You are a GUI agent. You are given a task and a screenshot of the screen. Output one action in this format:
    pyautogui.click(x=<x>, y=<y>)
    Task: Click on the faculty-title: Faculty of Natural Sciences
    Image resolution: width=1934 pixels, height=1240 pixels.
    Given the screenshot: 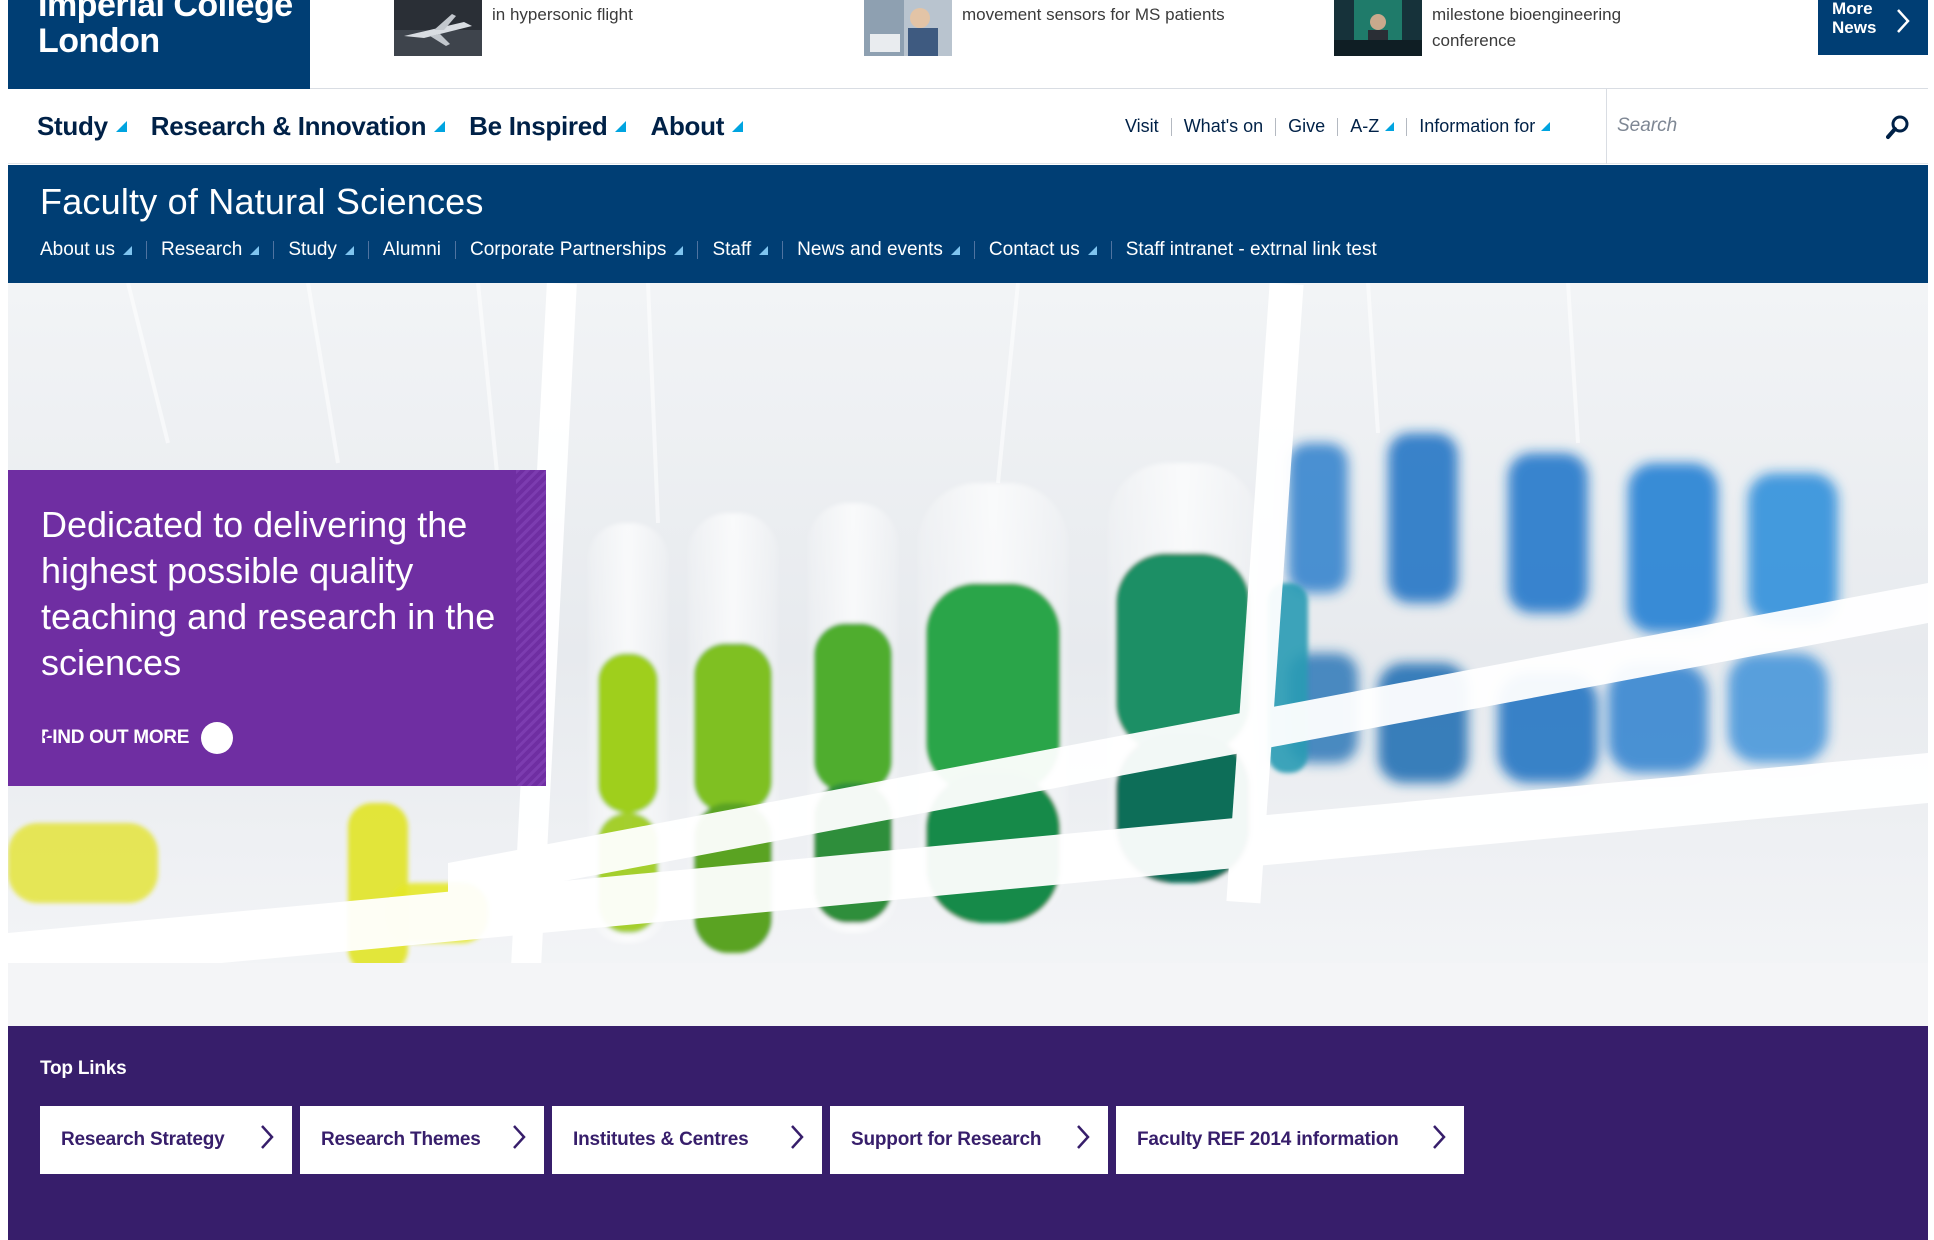 What is the action you would take?
    pyautogui.click(x=262, y=202)
    